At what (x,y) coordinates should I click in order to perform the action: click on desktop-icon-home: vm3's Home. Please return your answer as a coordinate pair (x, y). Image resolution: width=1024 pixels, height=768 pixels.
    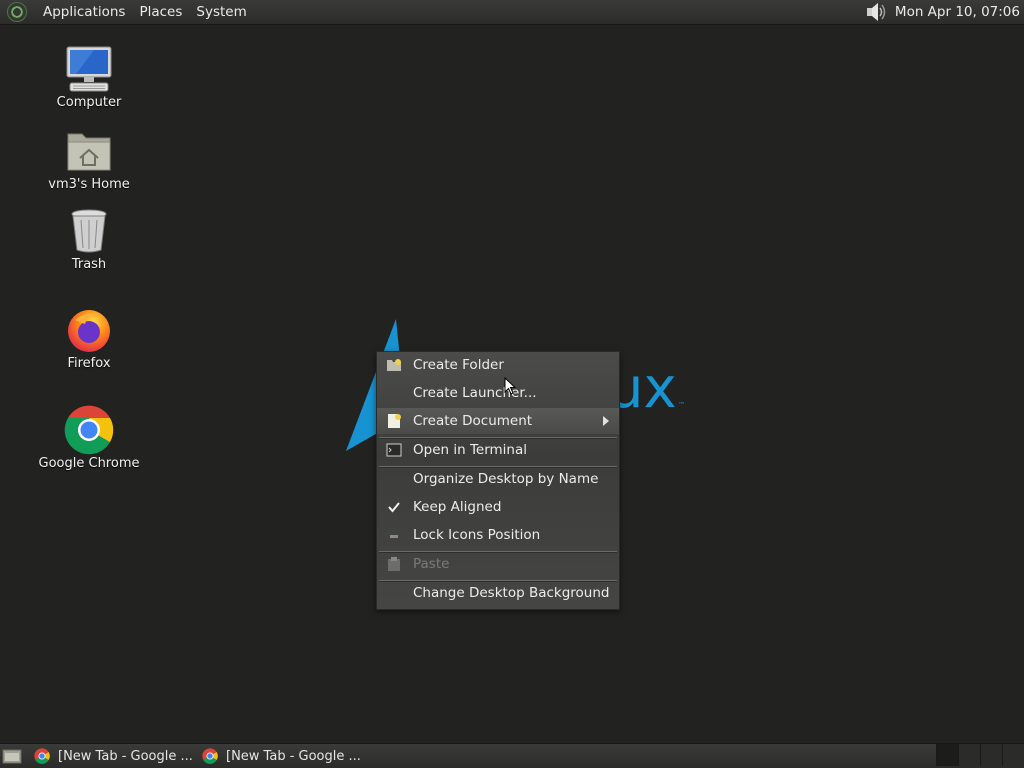
    Looking at the image, I should click on (89, 159).